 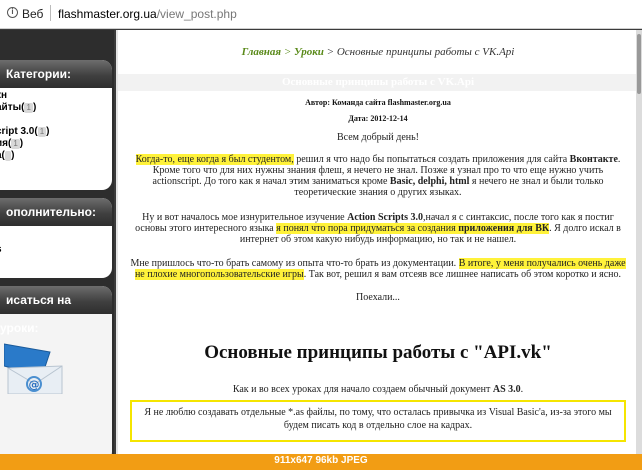 I want to click on extra-block: ополнительно: s, so click(x=56, y=238).